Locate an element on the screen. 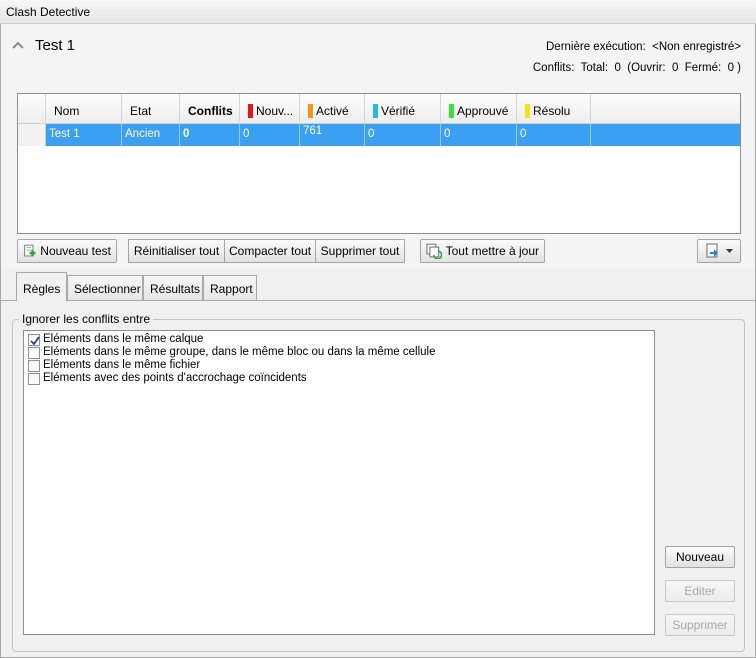  status-swatch-active is located at coordinates (310, 111).